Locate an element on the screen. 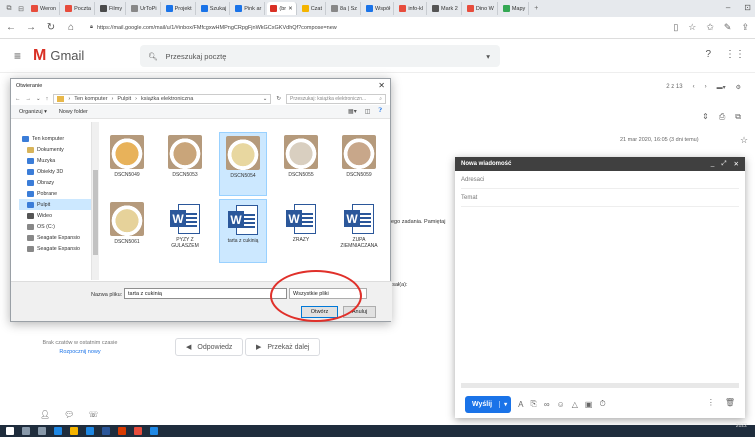 The width and height of the screenshot is (755, 437). tree-item: Wideo is located at coordinates (59, 215).